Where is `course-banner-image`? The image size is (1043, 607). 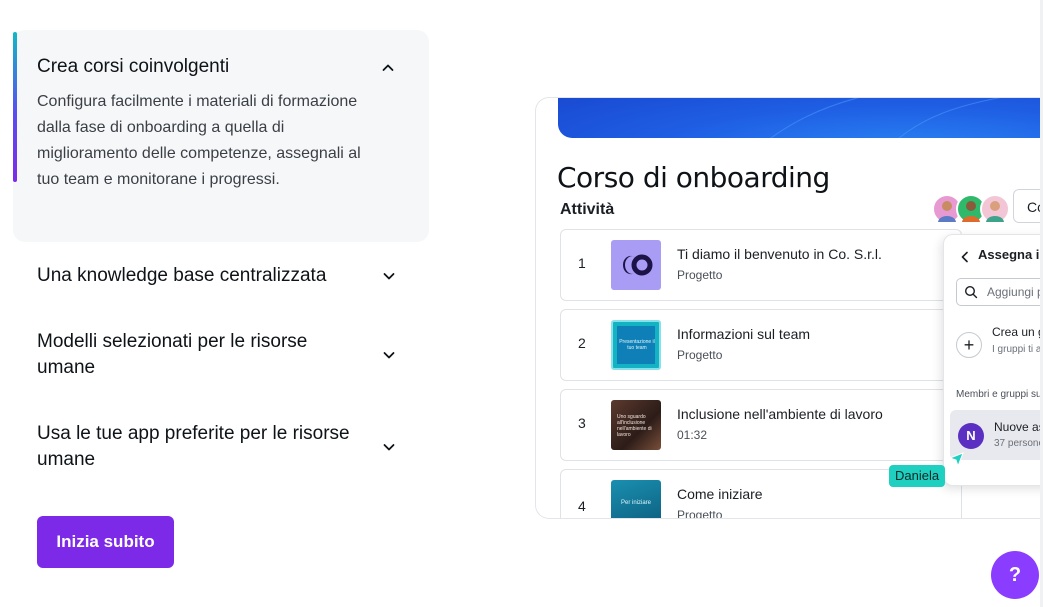
course-banner-image is located at coordinates (800, 118).